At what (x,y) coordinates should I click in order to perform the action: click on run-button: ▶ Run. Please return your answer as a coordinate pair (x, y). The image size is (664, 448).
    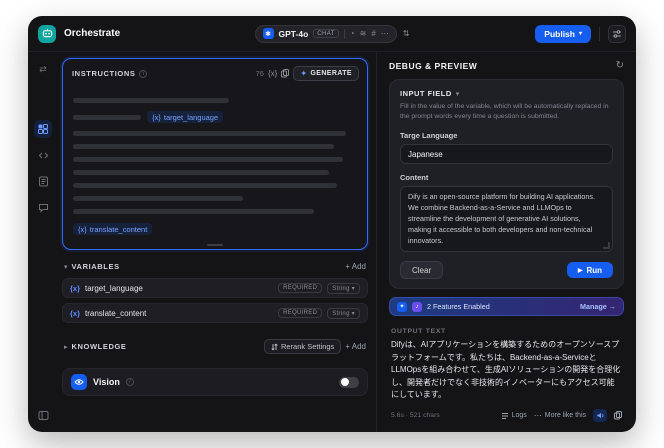
    Looking at the image, I should click on (589, 270).